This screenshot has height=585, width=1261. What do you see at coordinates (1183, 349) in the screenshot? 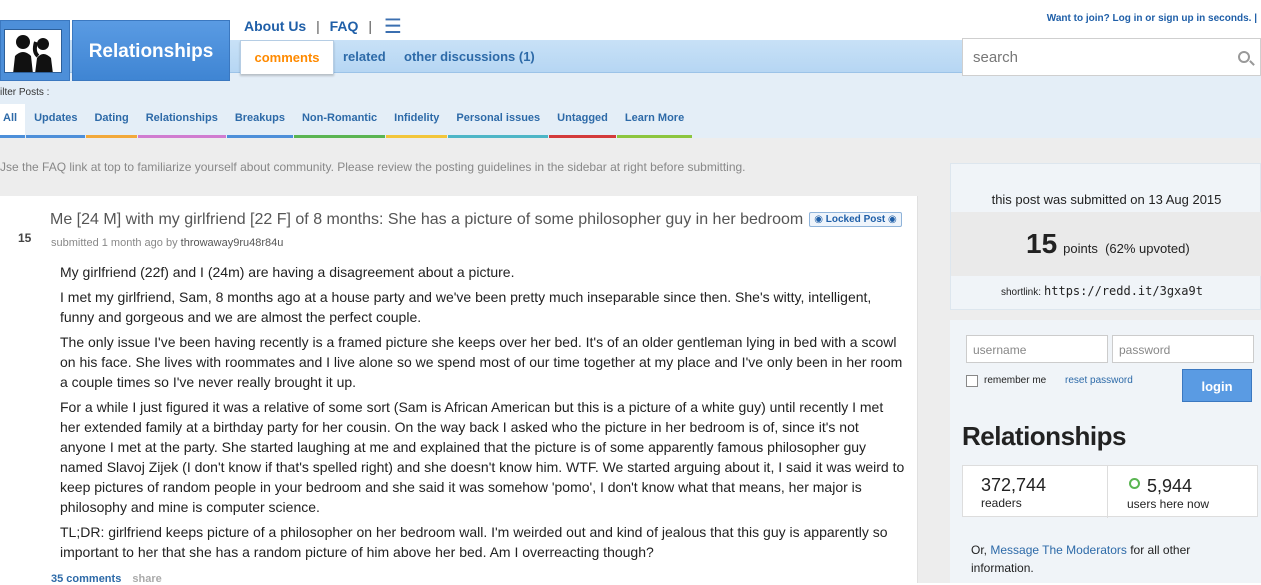
I see `password-input: password` at bounding box center [1183, 349].